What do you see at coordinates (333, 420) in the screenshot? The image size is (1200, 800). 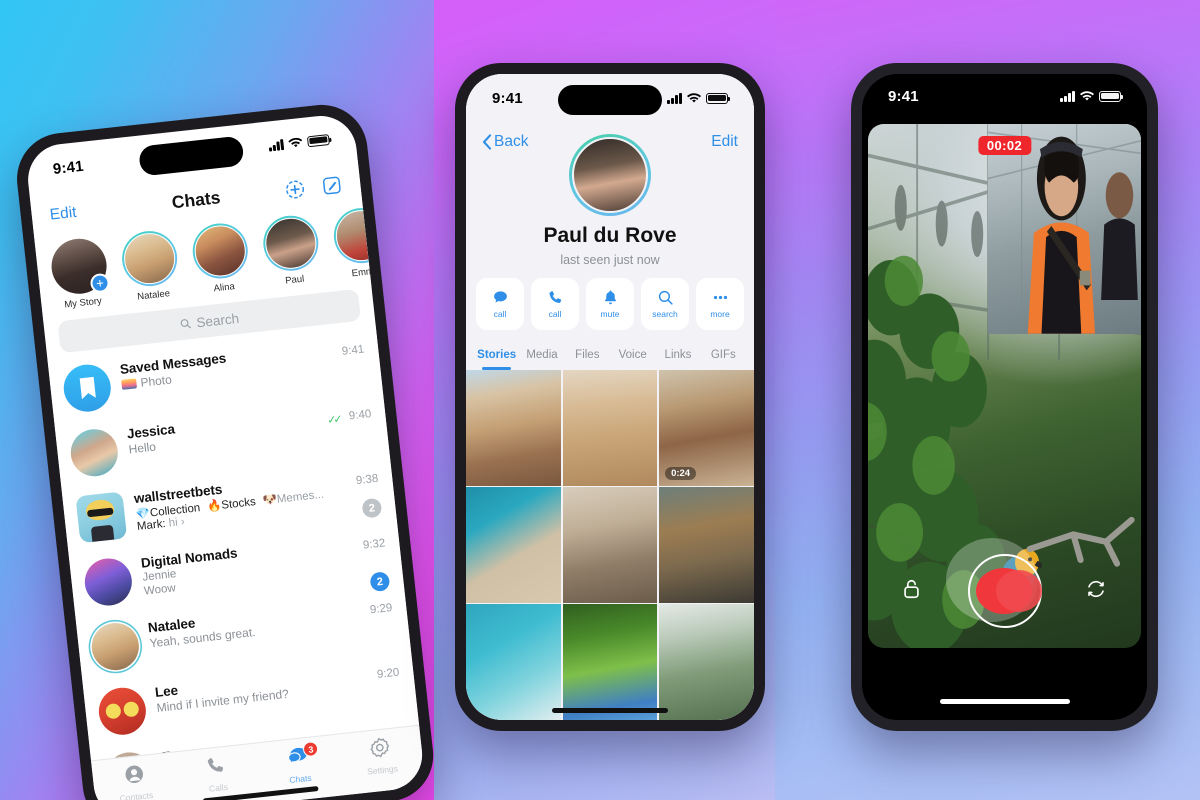 I see `read-receipt-icon: ✓✓` at bounding box center [333, 420].